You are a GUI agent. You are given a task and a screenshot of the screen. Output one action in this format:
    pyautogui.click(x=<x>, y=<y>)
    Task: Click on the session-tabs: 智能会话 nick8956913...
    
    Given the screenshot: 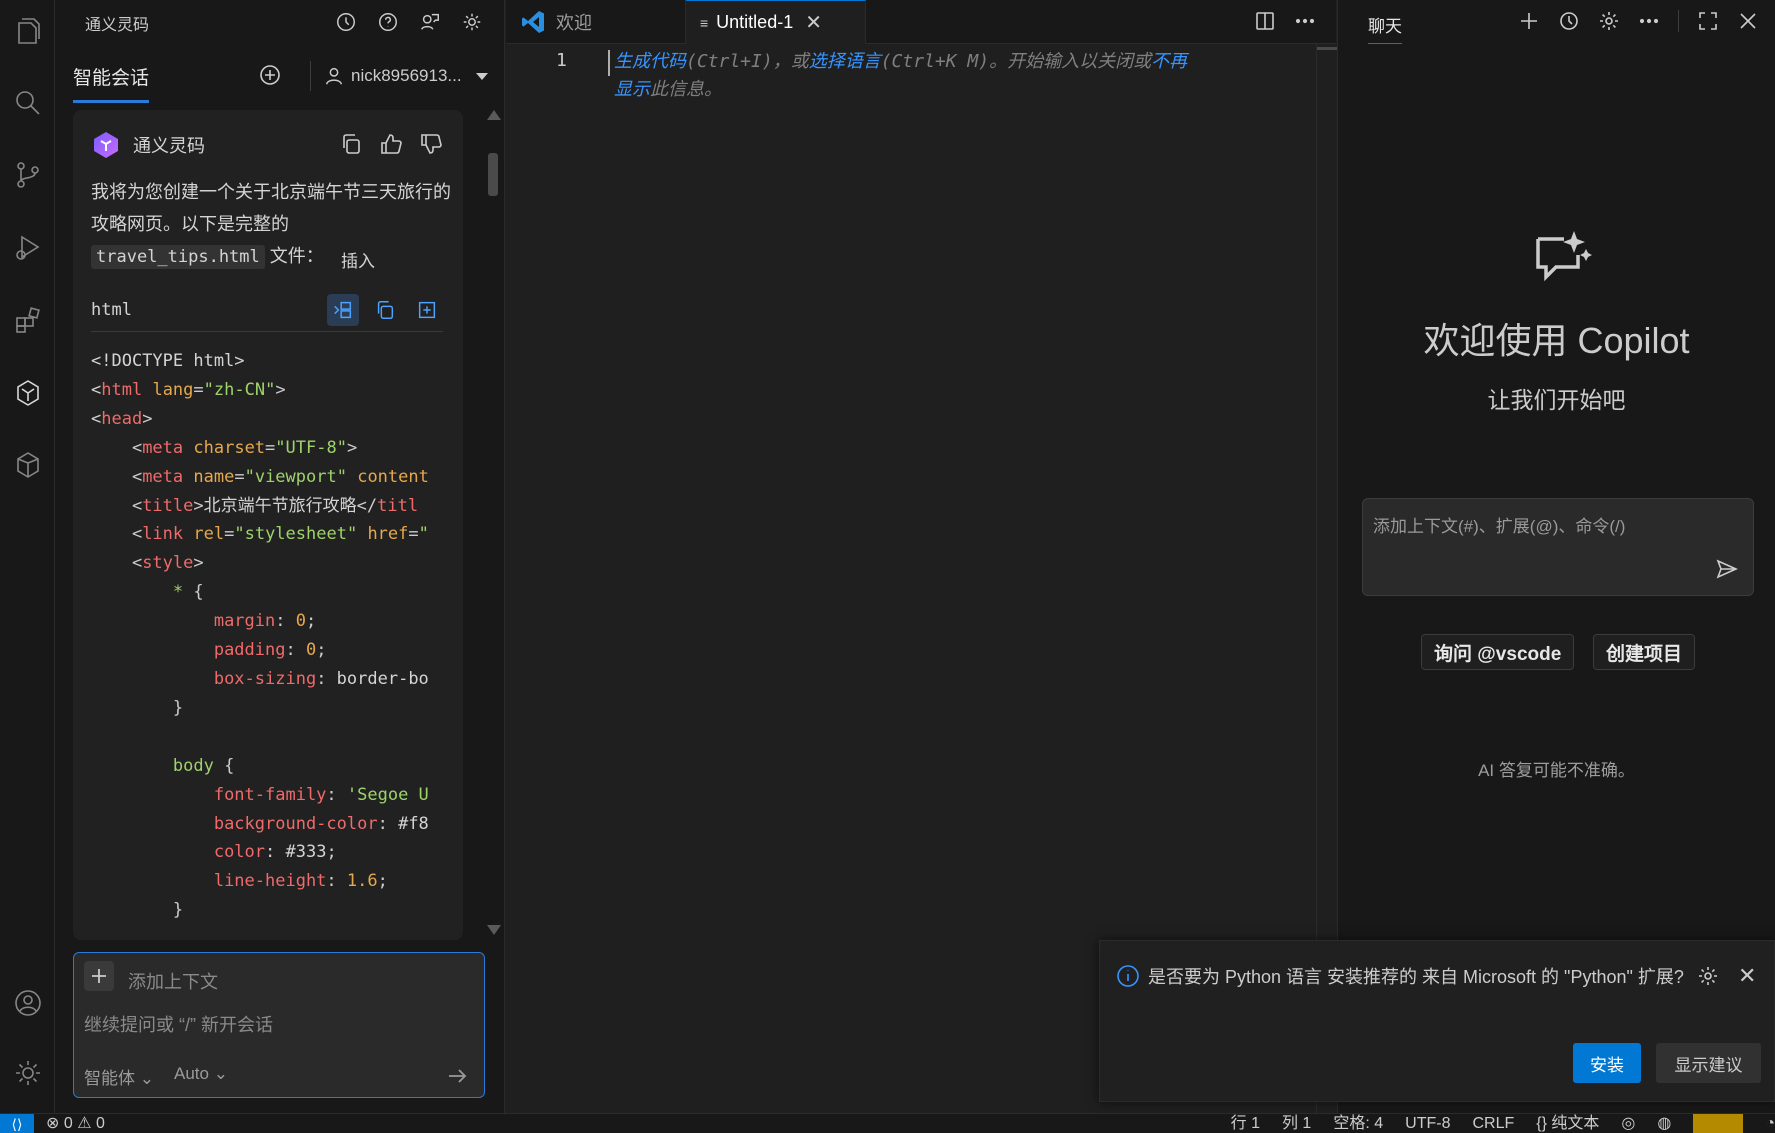 What is the action you would take?
    pyautogui.click(x=279, y=80)
    